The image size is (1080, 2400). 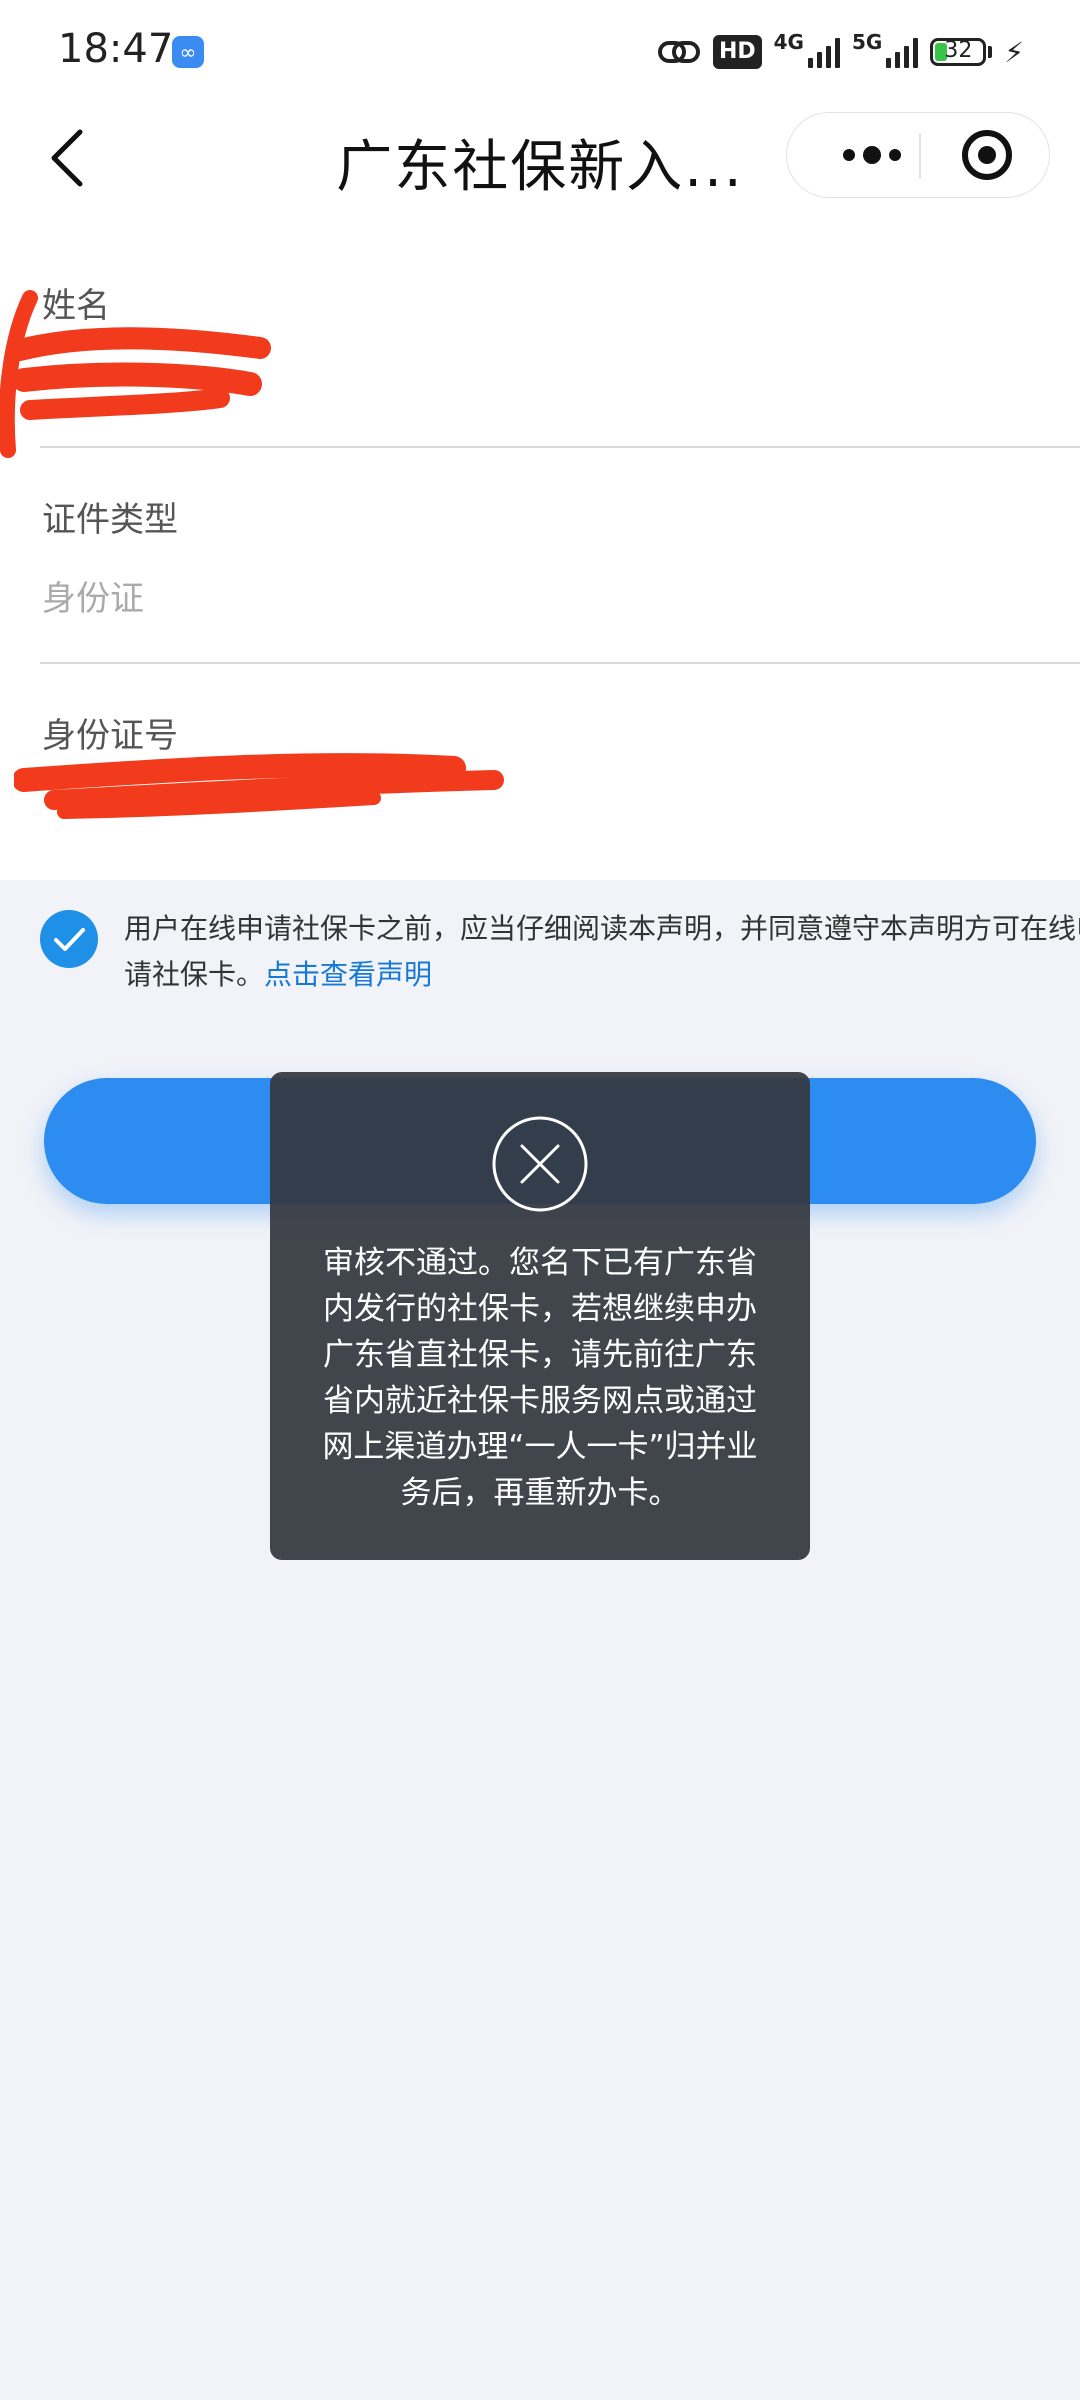 I want to click on more-button, so click(x=872, y=155).